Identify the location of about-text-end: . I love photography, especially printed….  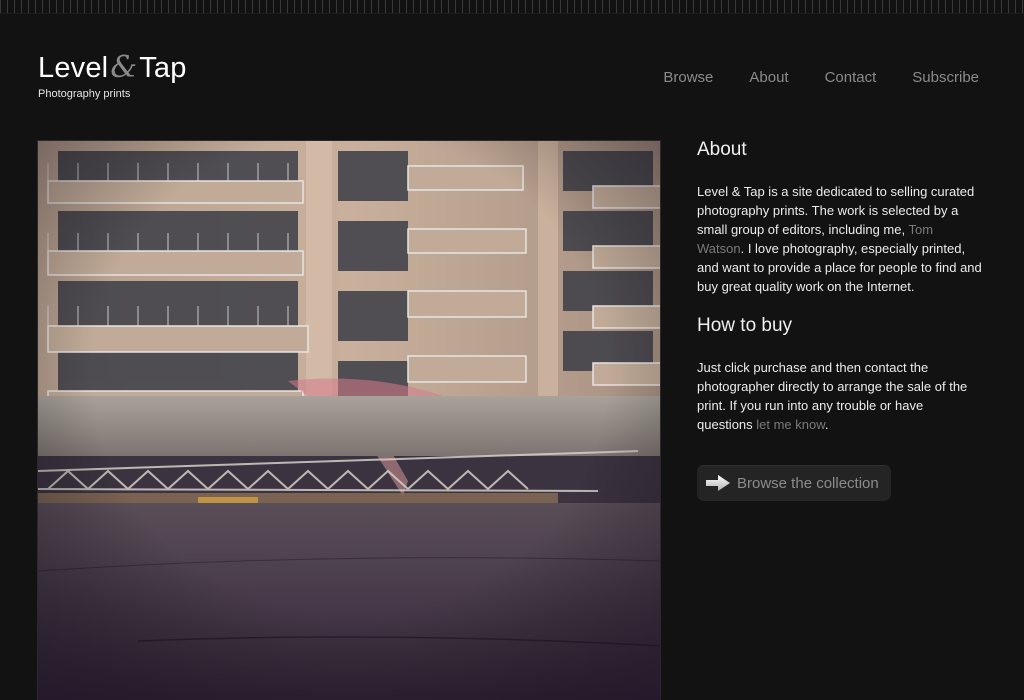
(839, 267).